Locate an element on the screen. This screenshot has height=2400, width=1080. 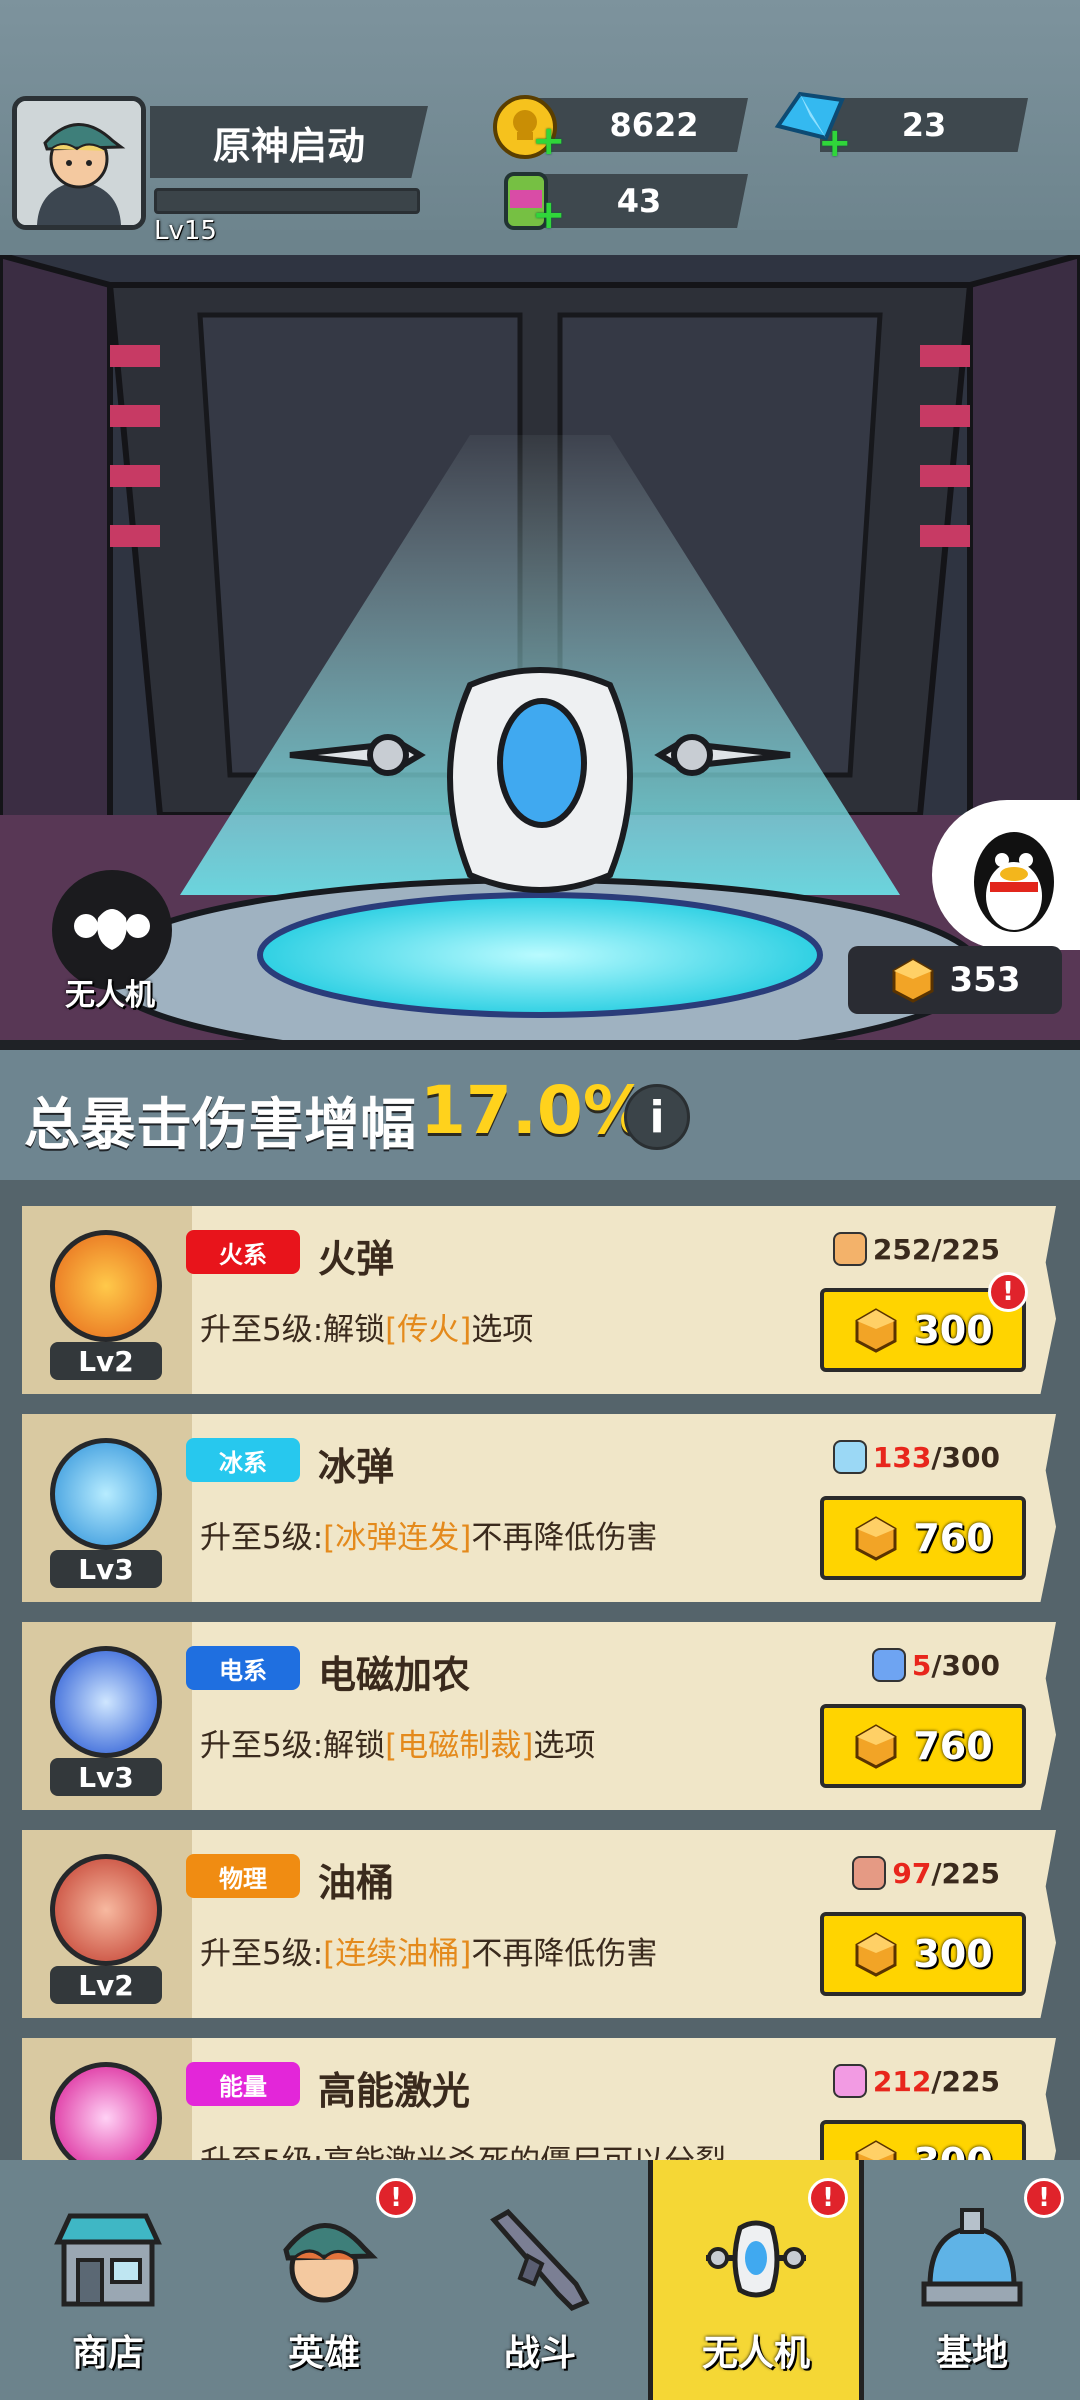
player-name-plate: 原神启动 is located at coordinates (289, 142).